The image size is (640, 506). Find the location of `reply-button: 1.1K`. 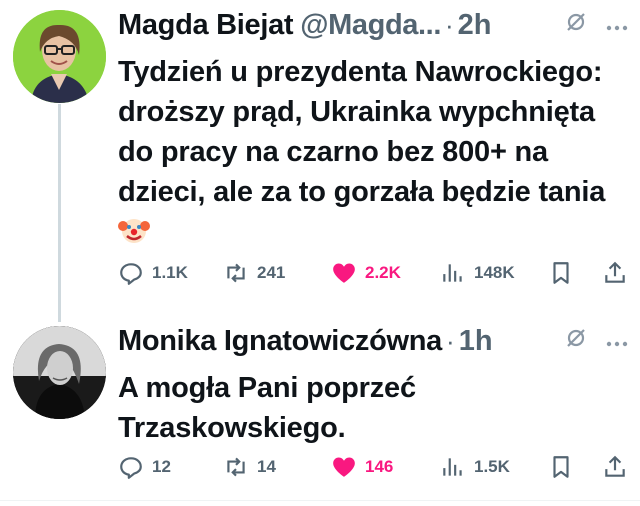

reply-button: 1.1K is located at coordinates (153, 273).